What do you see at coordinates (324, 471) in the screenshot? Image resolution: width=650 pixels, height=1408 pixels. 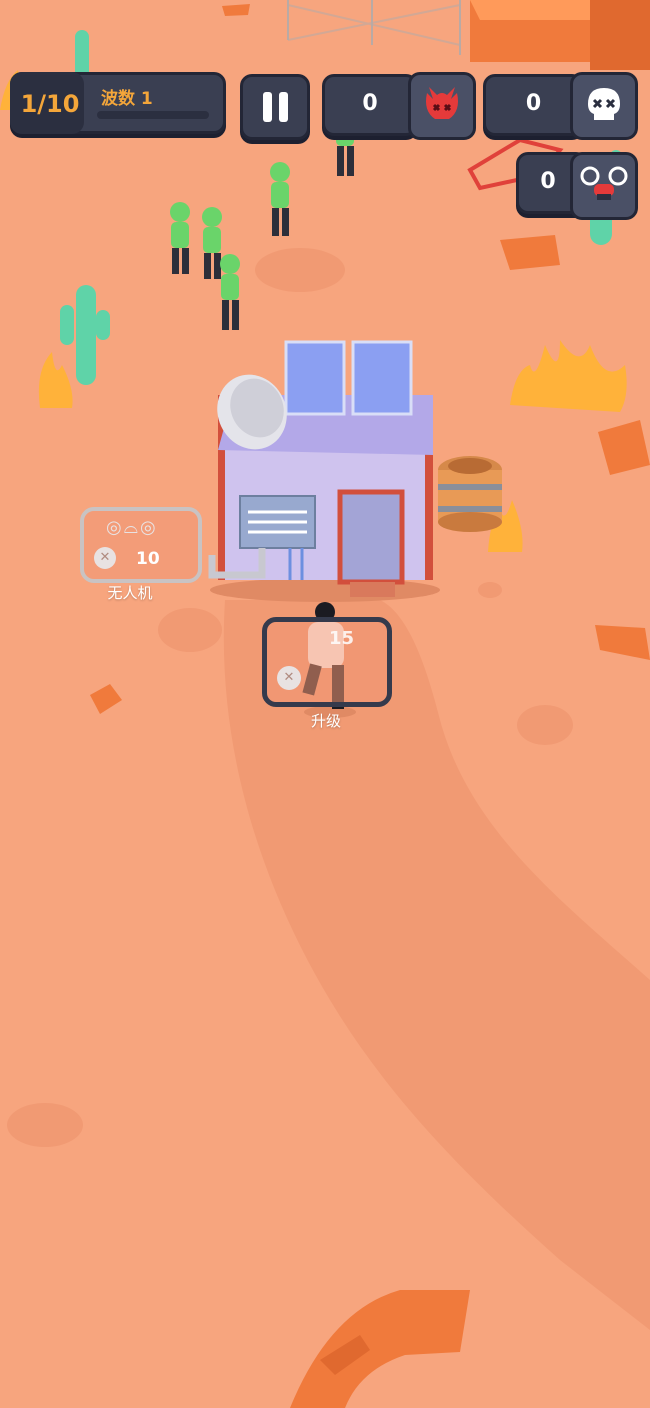 I see `headquarters-building` at bounding box center [324, 471].